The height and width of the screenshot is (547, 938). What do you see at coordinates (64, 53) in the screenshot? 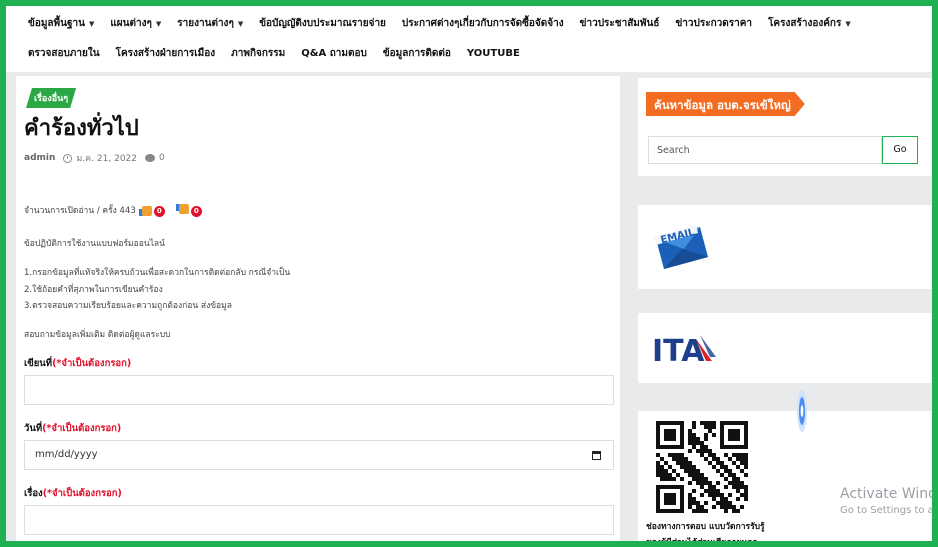
I see `nav-item-s0: ตรวจสอบภายใน` at bounding box center [64, 53].